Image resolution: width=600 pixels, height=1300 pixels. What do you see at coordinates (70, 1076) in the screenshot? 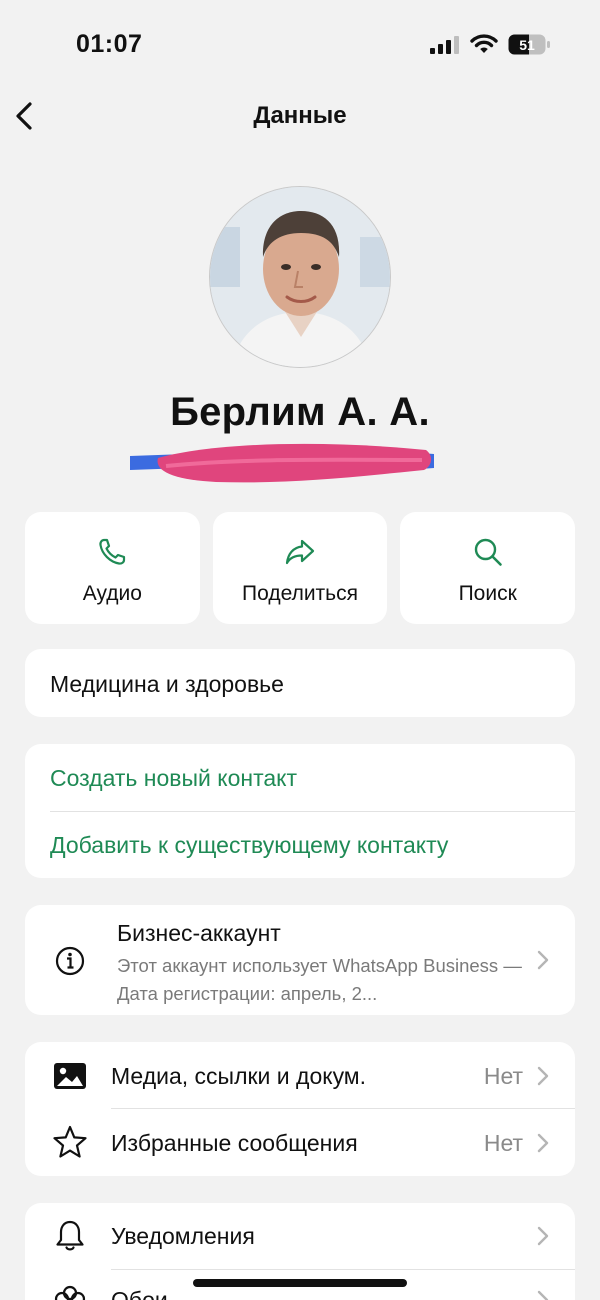
I see `image-icon` at bounding box center [70, 1076].